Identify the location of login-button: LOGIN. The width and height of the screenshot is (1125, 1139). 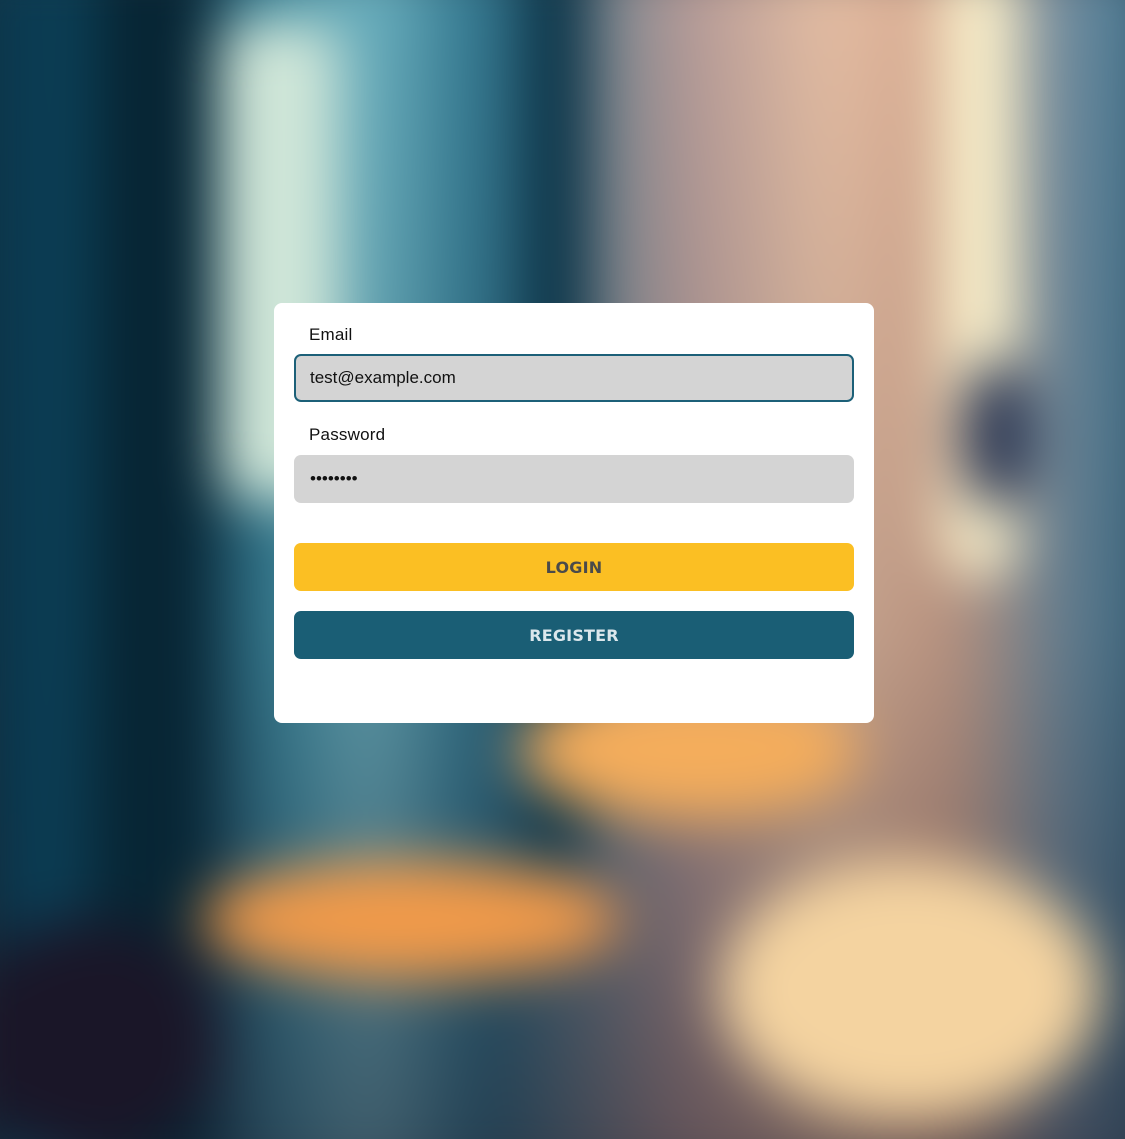
(574, 567).